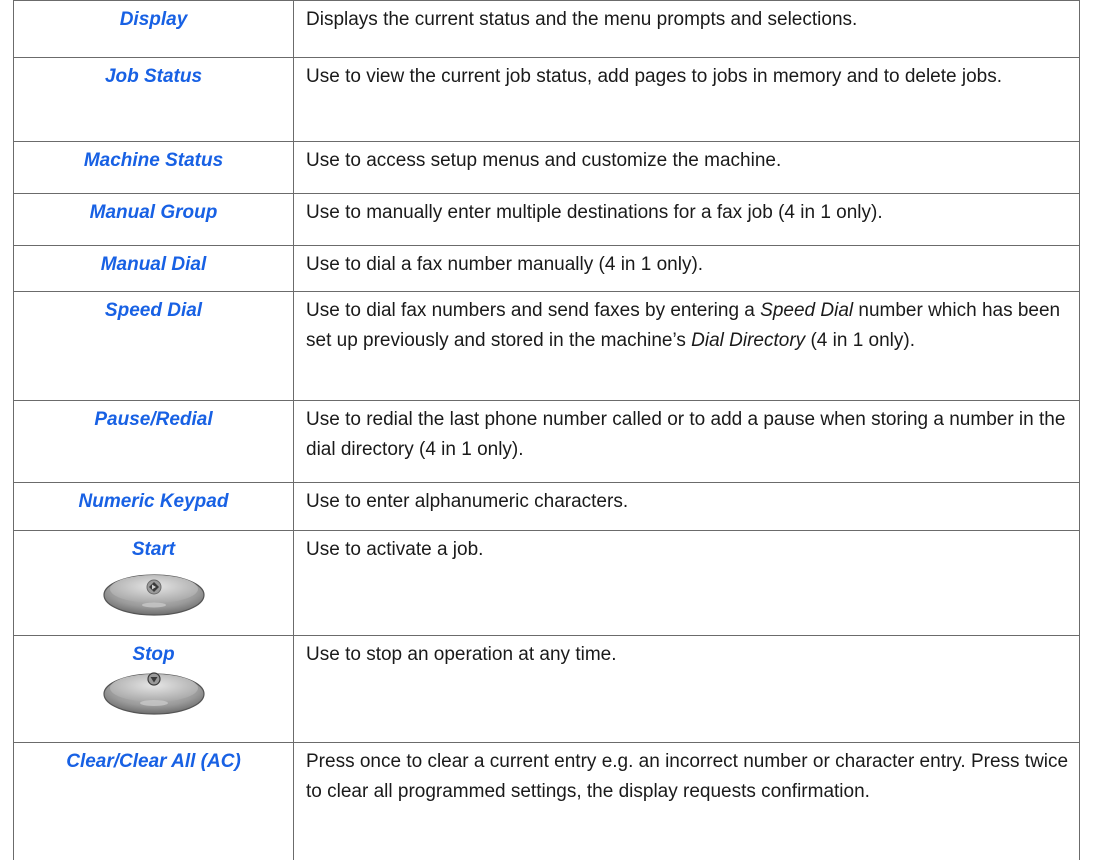 Image resolution: width=1094 pixels, height=860 pixels. Describe the element at coordinates (153, 160) in the screenshot. I see `key-name-machine-status: Machine Status` at that location.